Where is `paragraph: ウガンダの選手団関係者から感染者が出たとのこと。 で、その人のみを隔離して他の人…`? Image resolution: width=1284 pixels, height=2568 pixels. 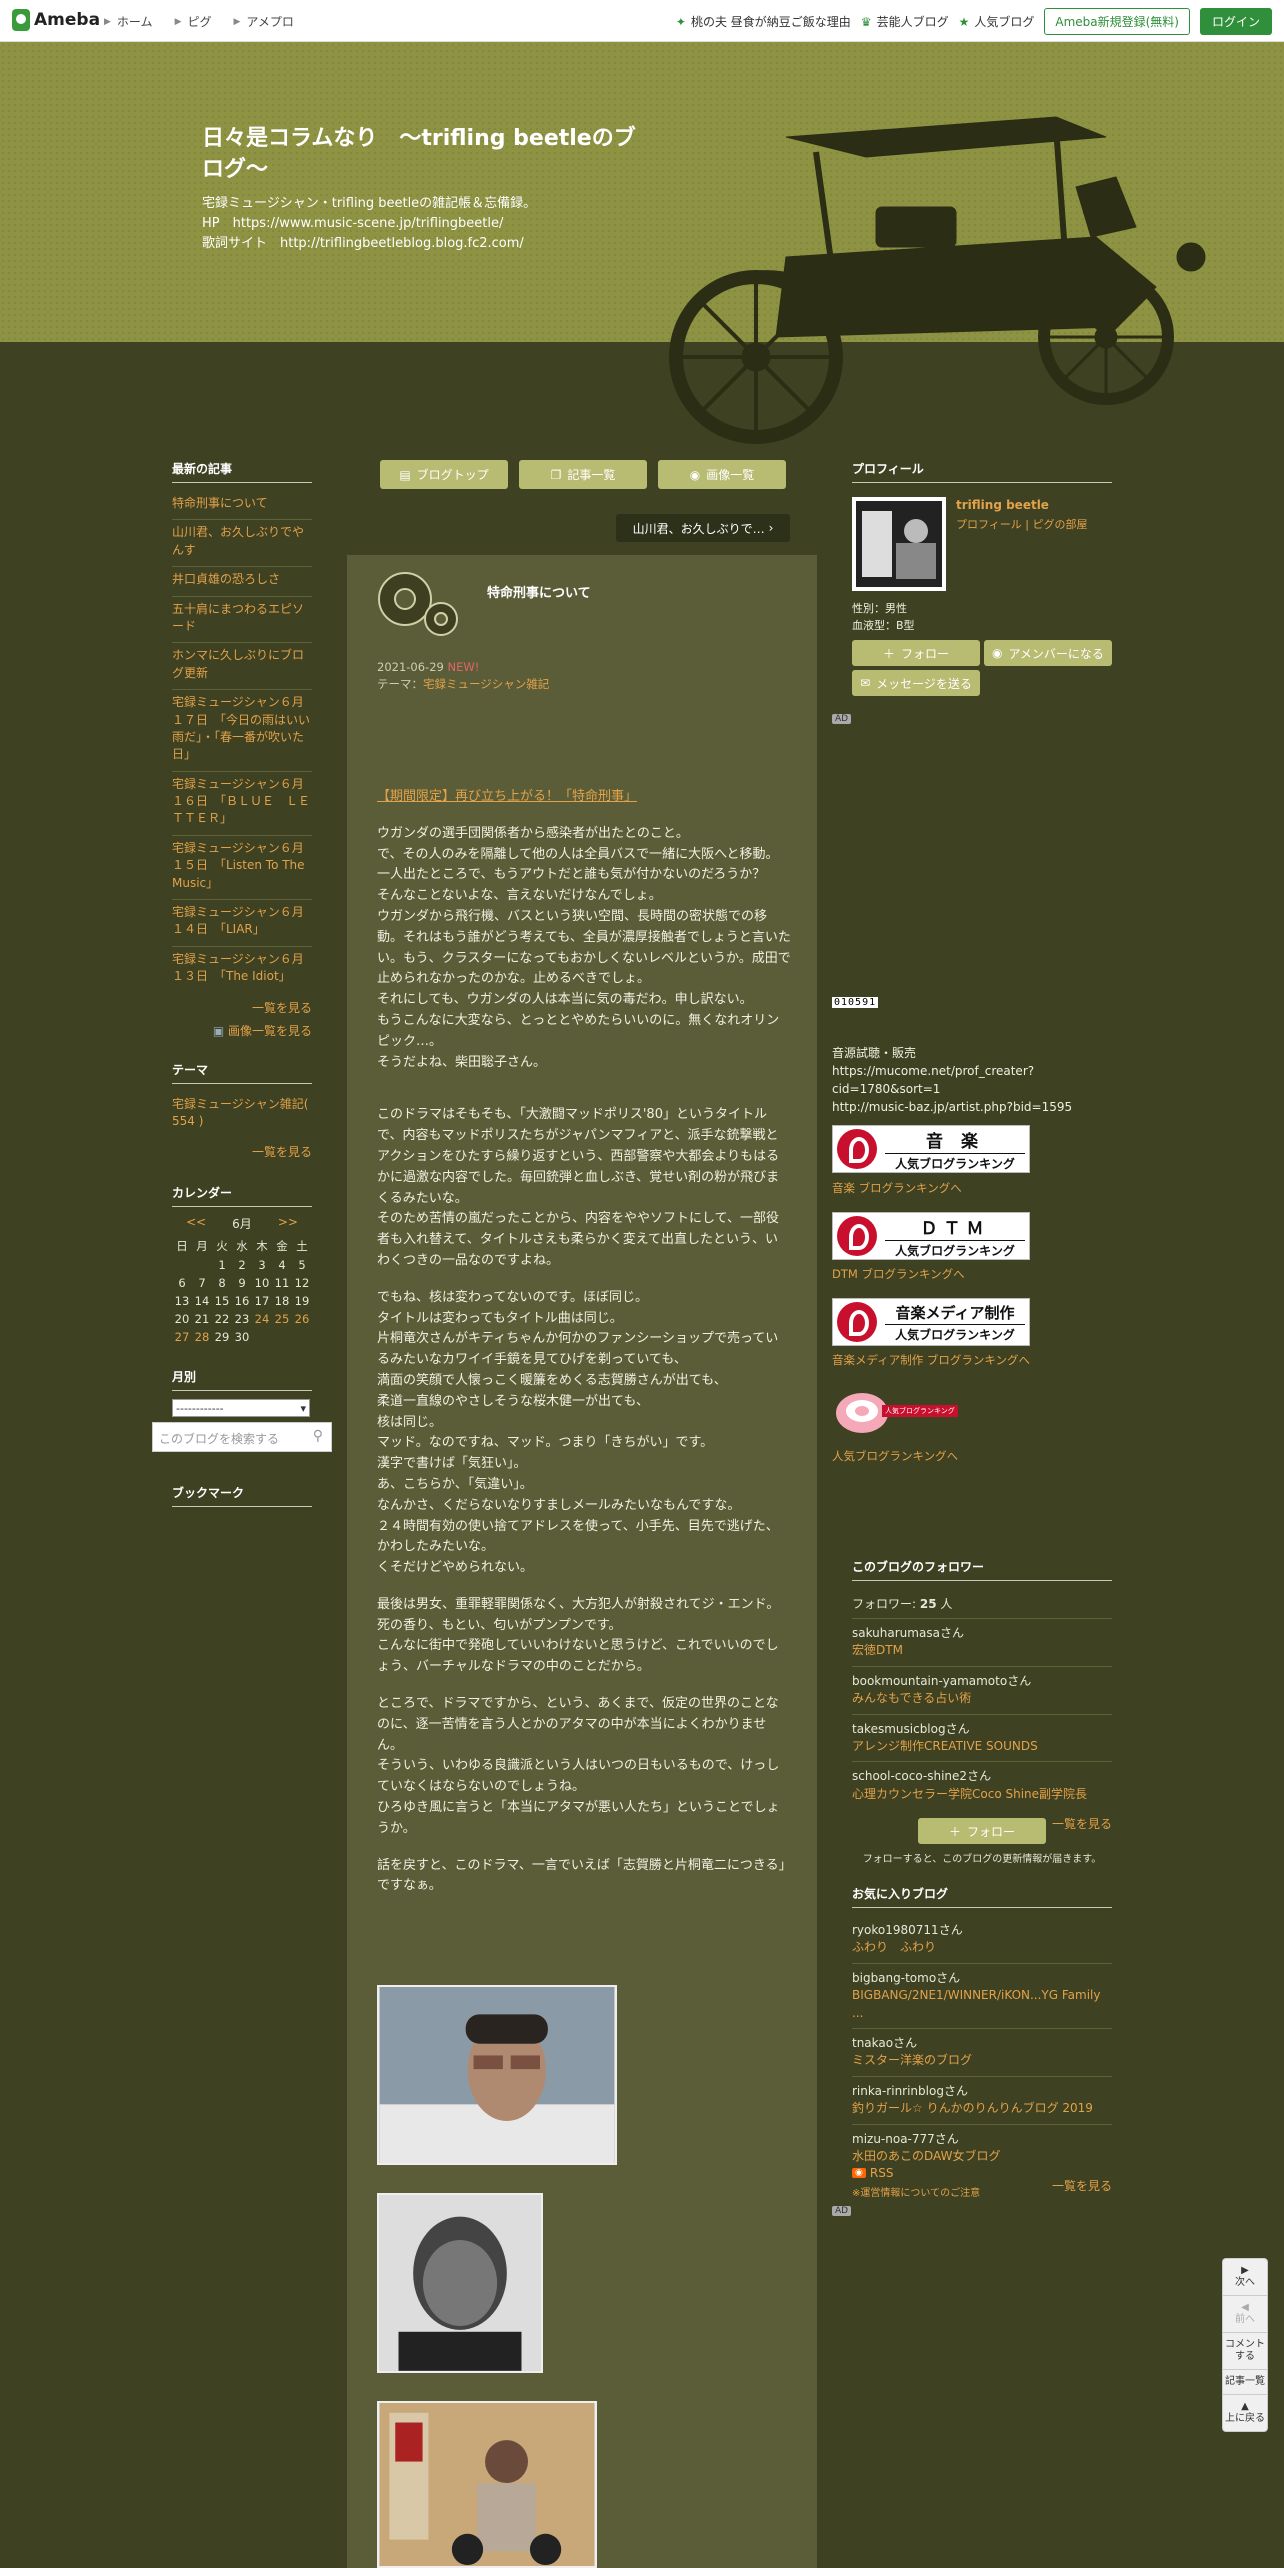 paragraph: ウガンダの選手団関係者から感染者が出たとのこと。 で、その人のみを隔離して他の人… is located at coordinates (584, 947).